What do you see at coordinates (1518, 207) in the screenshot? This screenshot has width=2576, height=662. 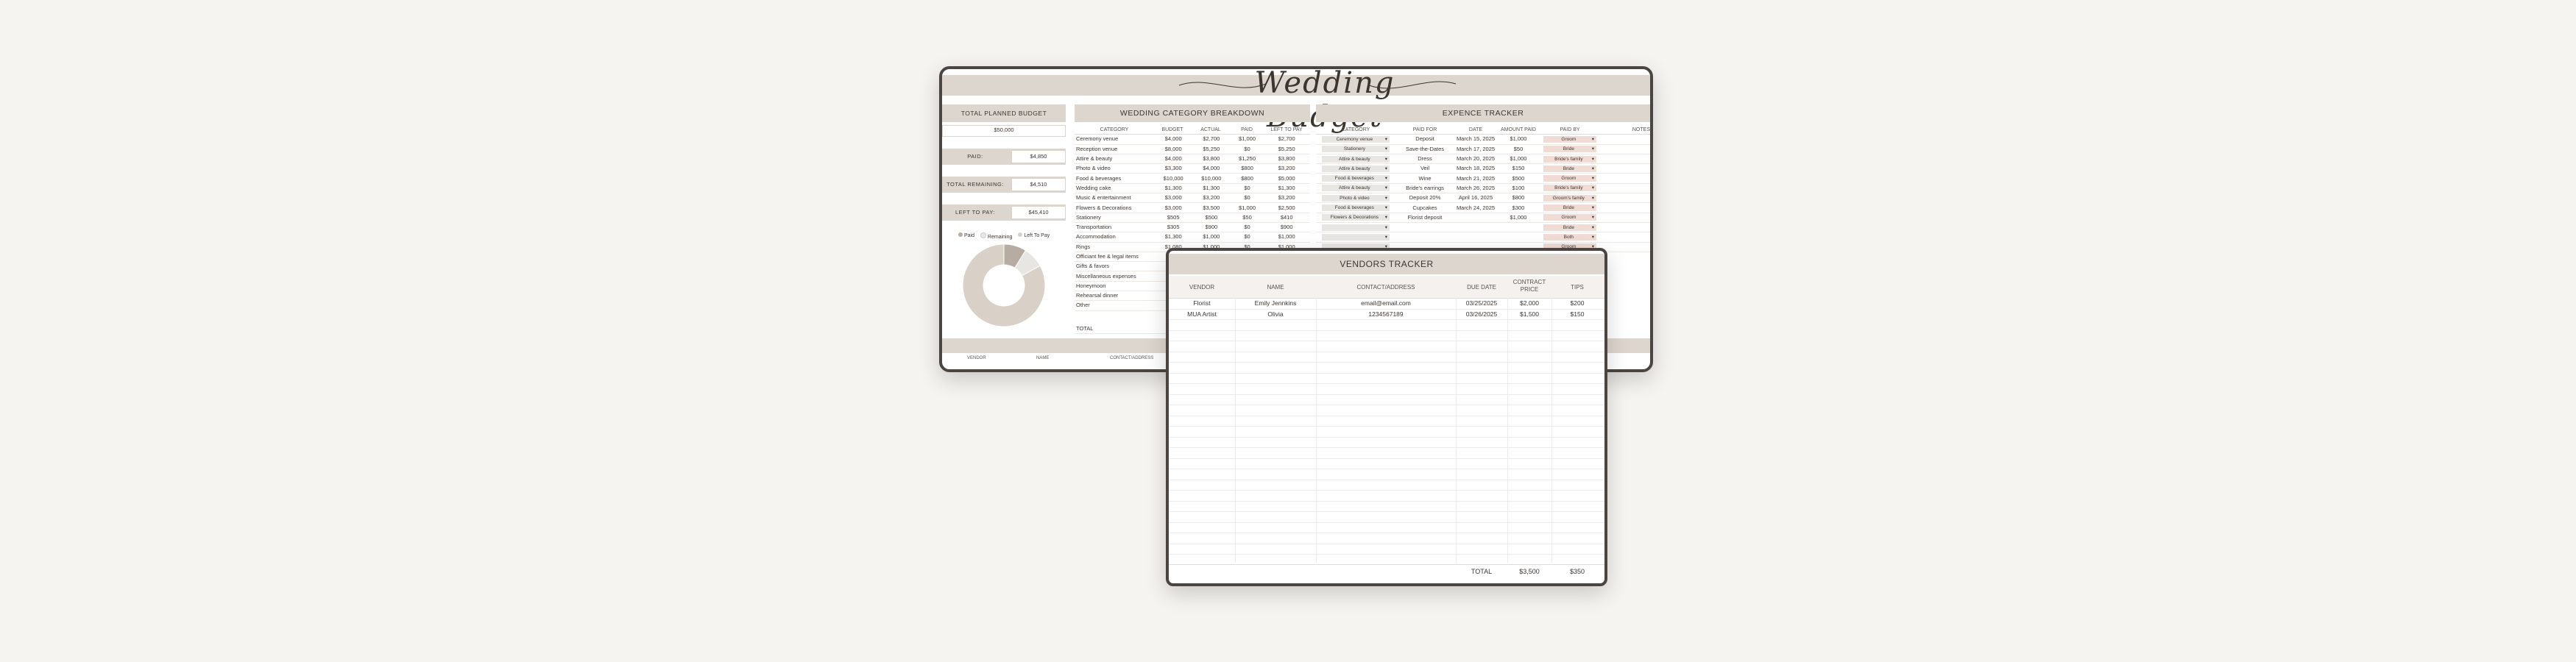 I see `expense-amount: $300` at bounding box center [1518, 207].